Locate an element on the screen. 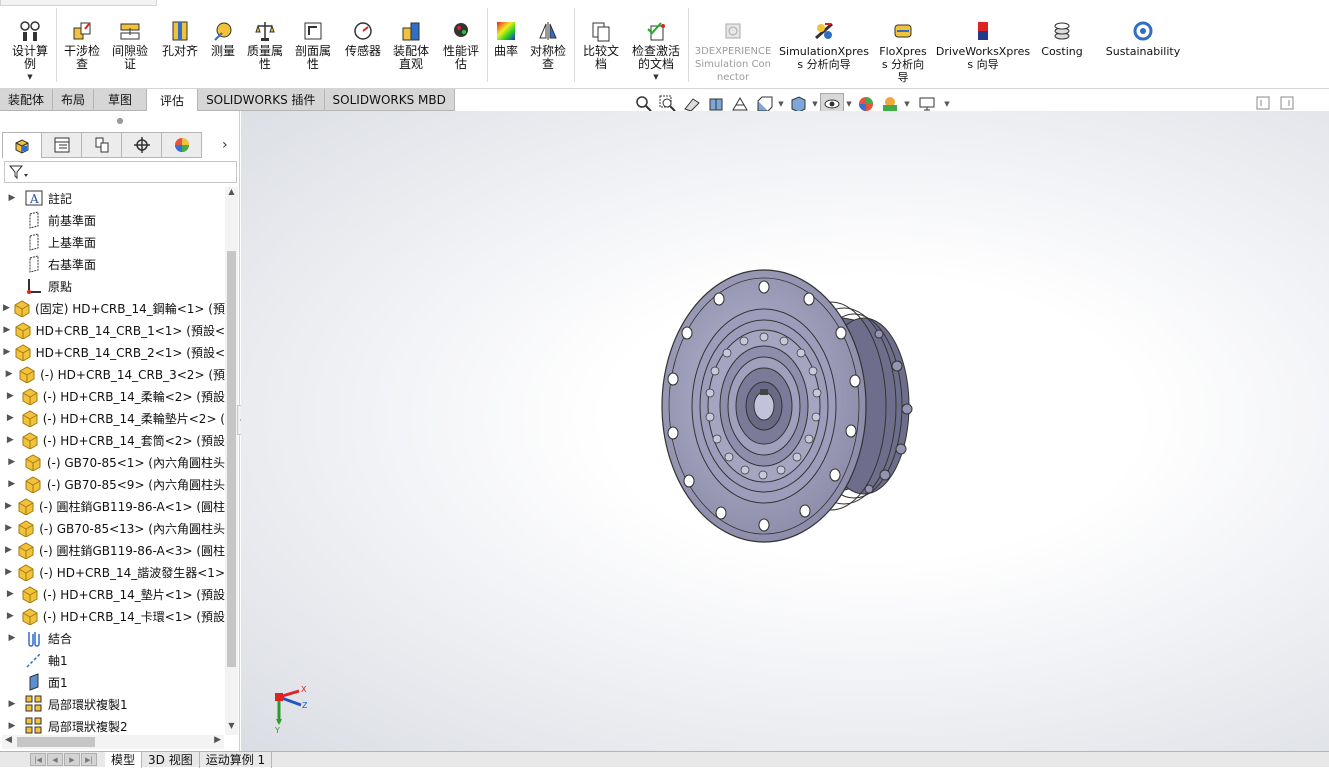 Image resolution: width=1329 pixels, height=768 pixels. scroll-right-icon: ▶ is located at coordinates (217, 740).